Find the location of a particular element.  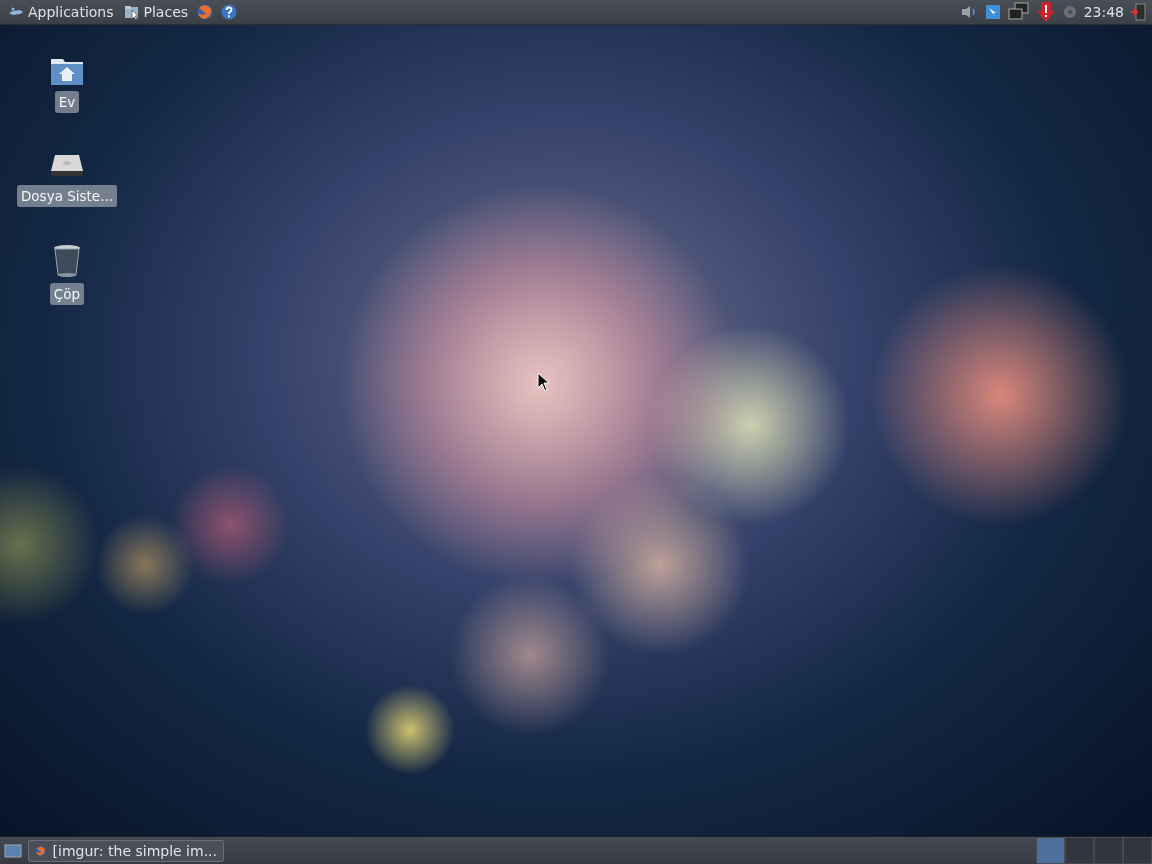

speaker-icon is located at coordinates (968, 12).